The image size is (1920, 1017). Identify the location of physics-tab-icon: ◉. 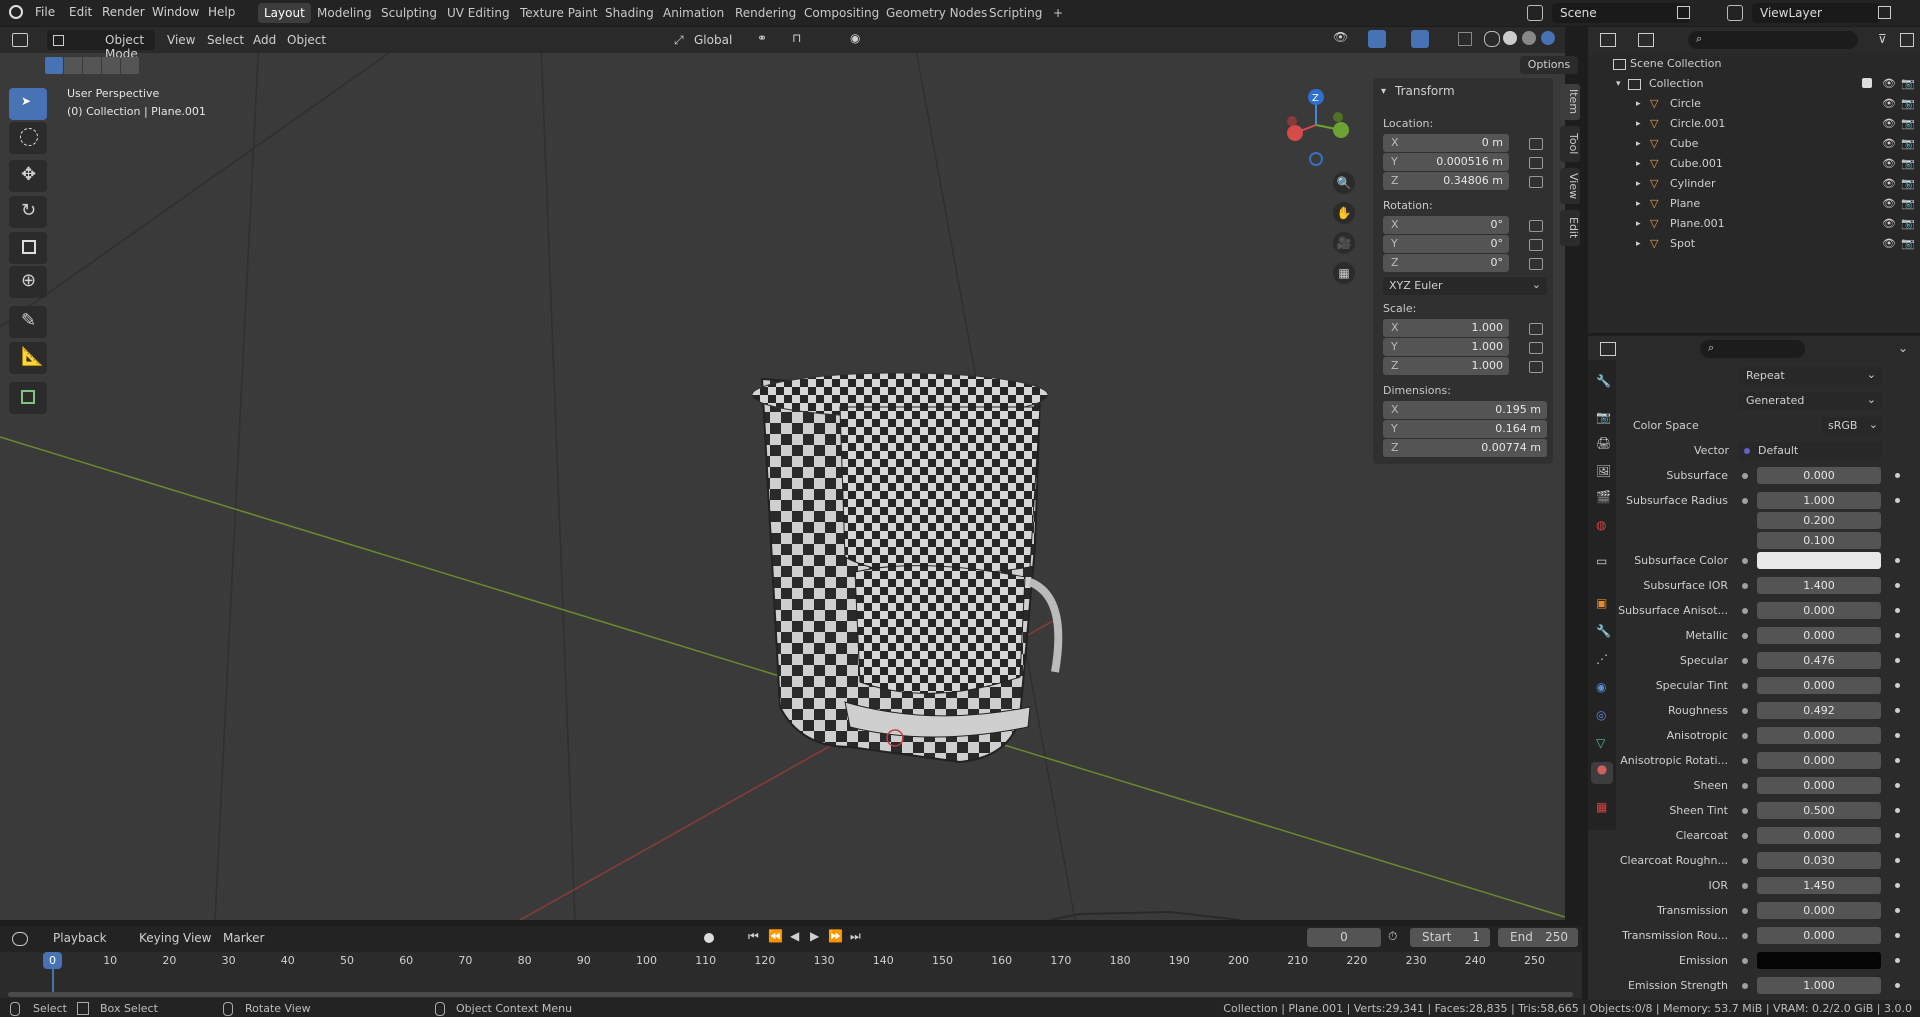
(1601, 687).